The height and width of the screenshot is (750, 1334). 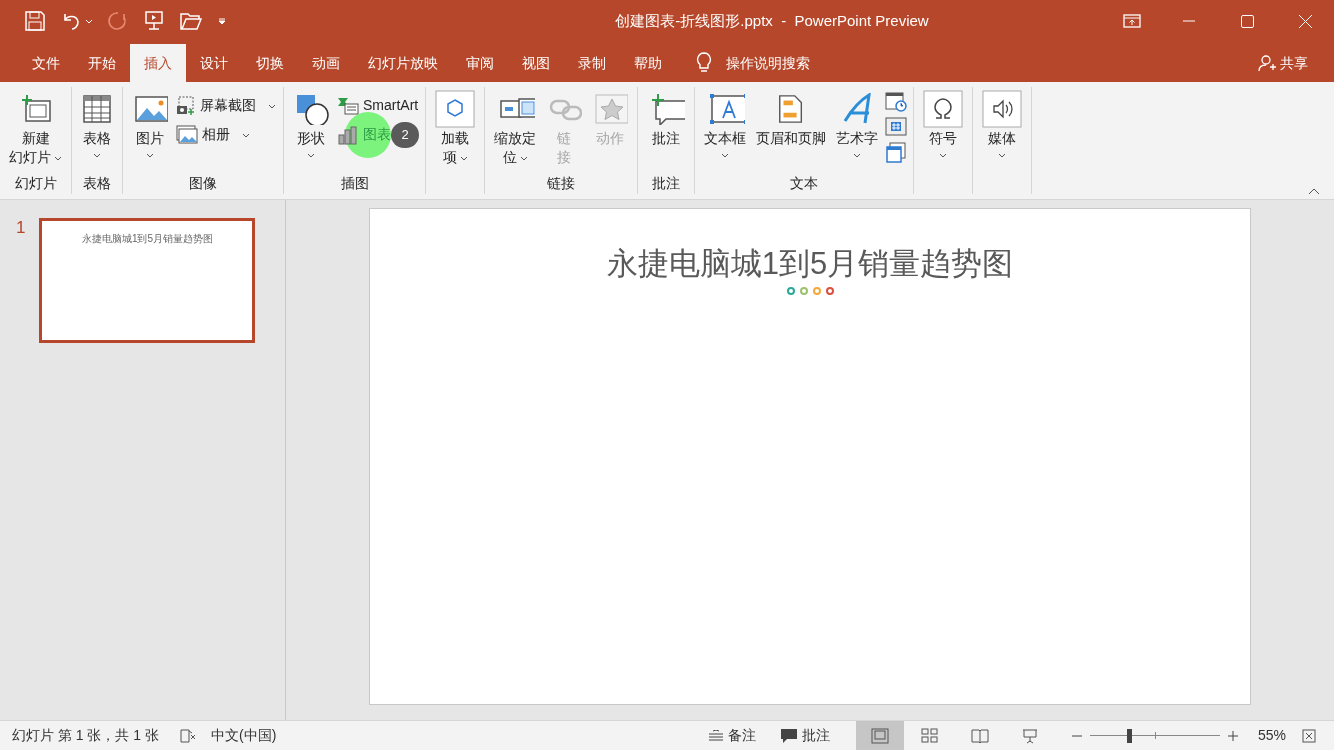 I want to click on ribbon-button: 图片, so click(x=150, y=129).